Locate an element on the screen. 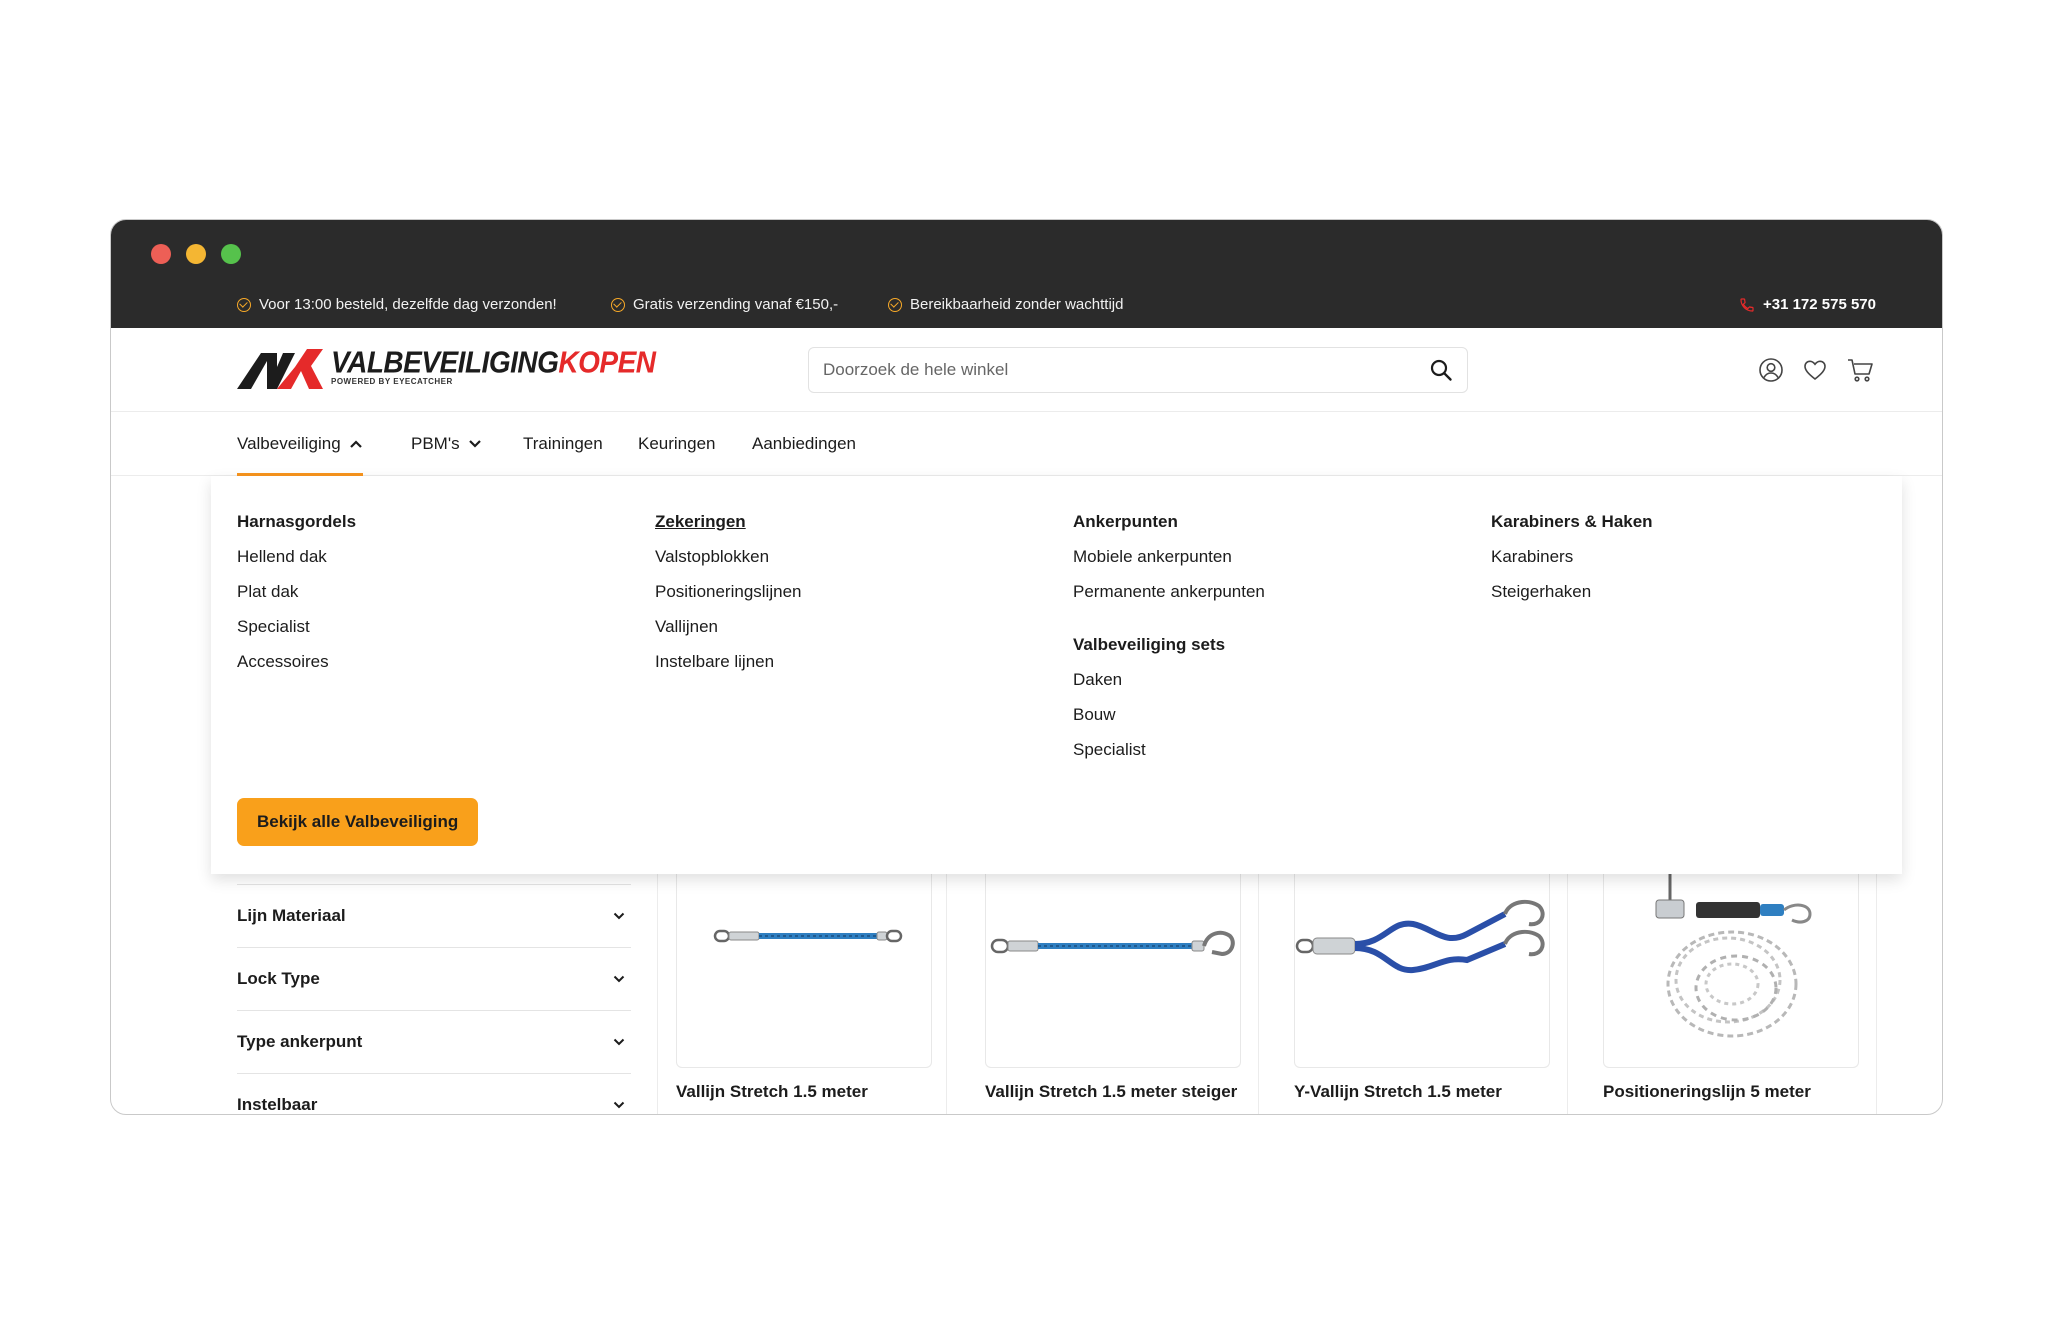 The width and height of the screenshot is (2048, 1331). menu-link: Bouw is located at coordinates (1169, 720).